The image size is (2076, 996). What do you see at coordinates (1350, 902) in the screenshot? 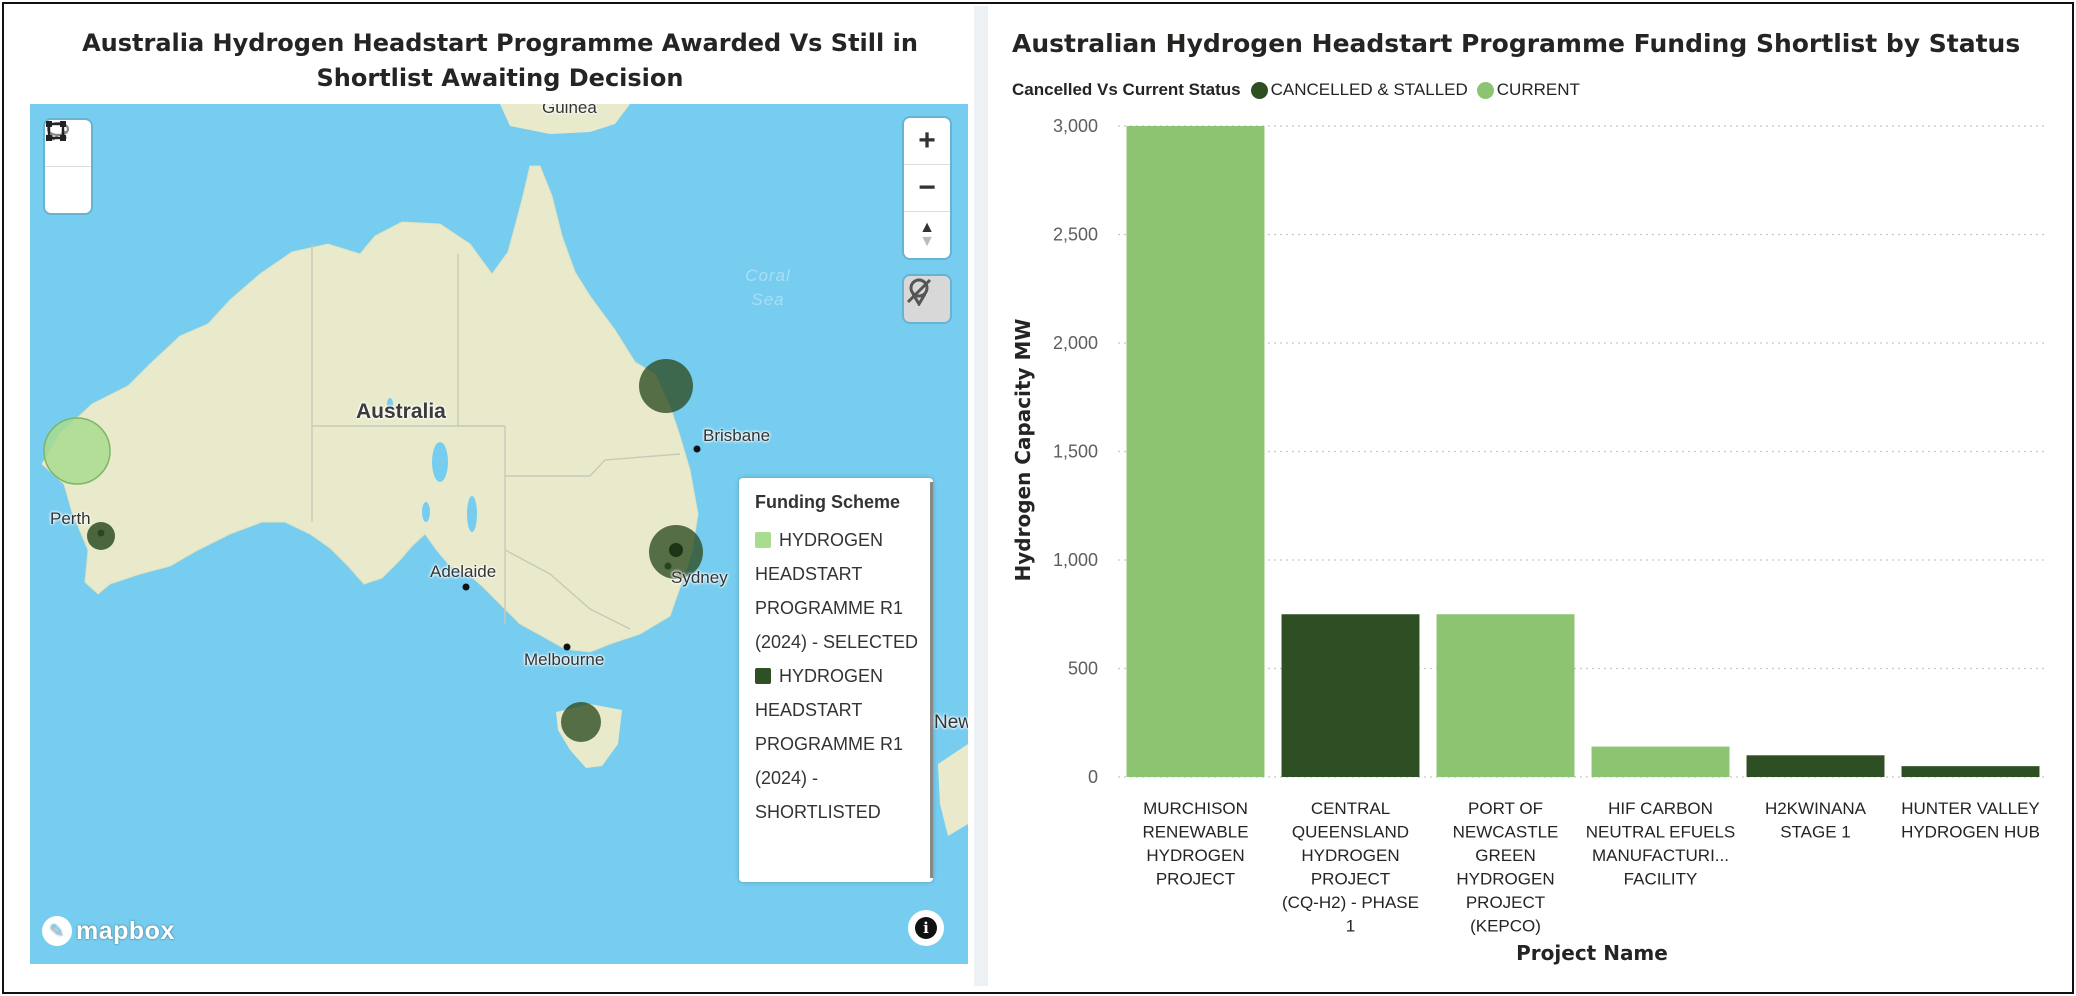
I see `x-tick-label: (CQ-H2) - PHASE` at bounding box center [1350, 902].